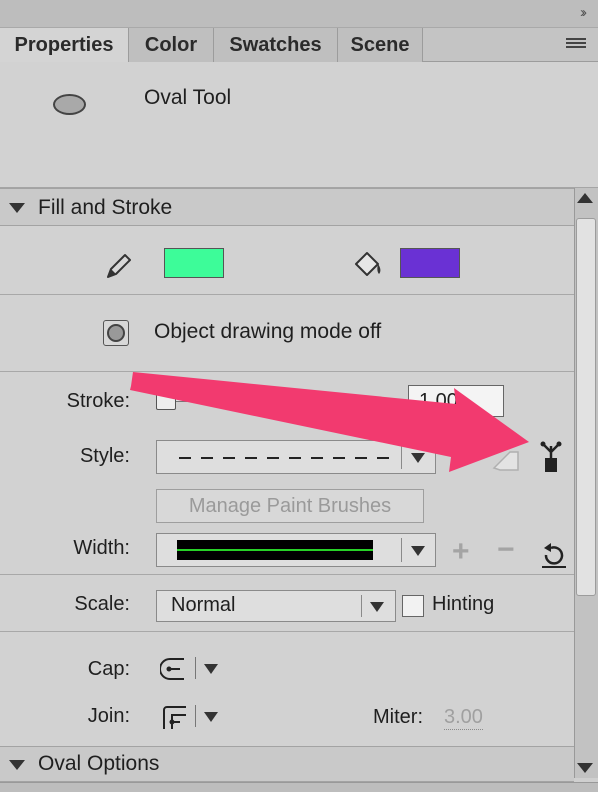  Describe the element at coordinates (194, 263) in the screenshot. I see `stroke-color-swatch` at that location.